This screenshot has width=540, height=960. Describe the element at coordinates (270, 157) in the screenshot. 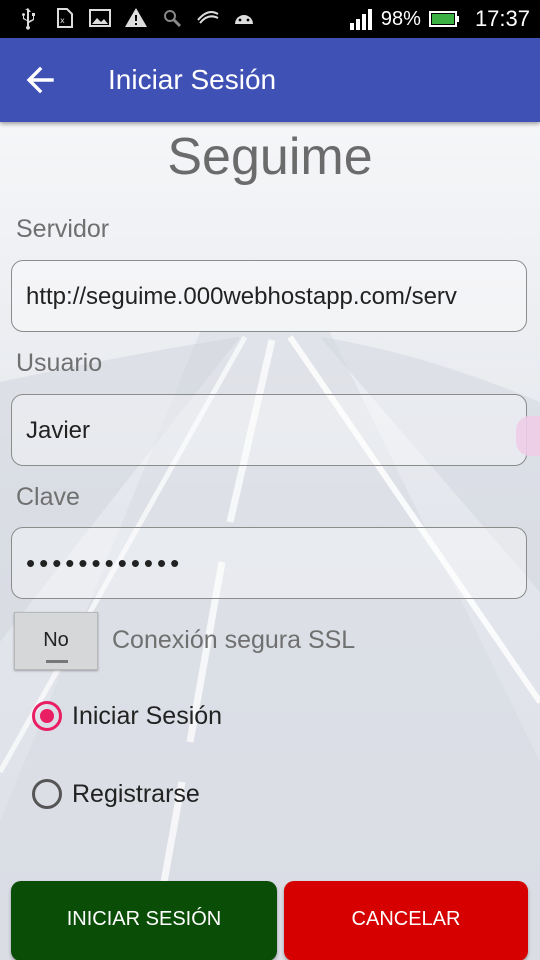

I see `app-name-heading: Seguime` at that location.